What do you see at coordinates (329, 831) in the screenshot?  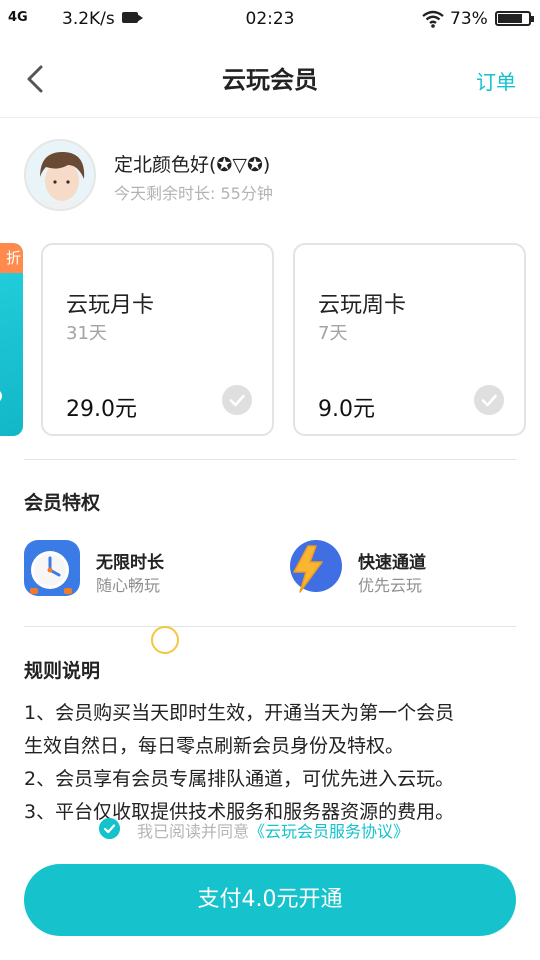 I see `agreement-link: 《云玩会员服务协议》` at bounding box center [329, 831].